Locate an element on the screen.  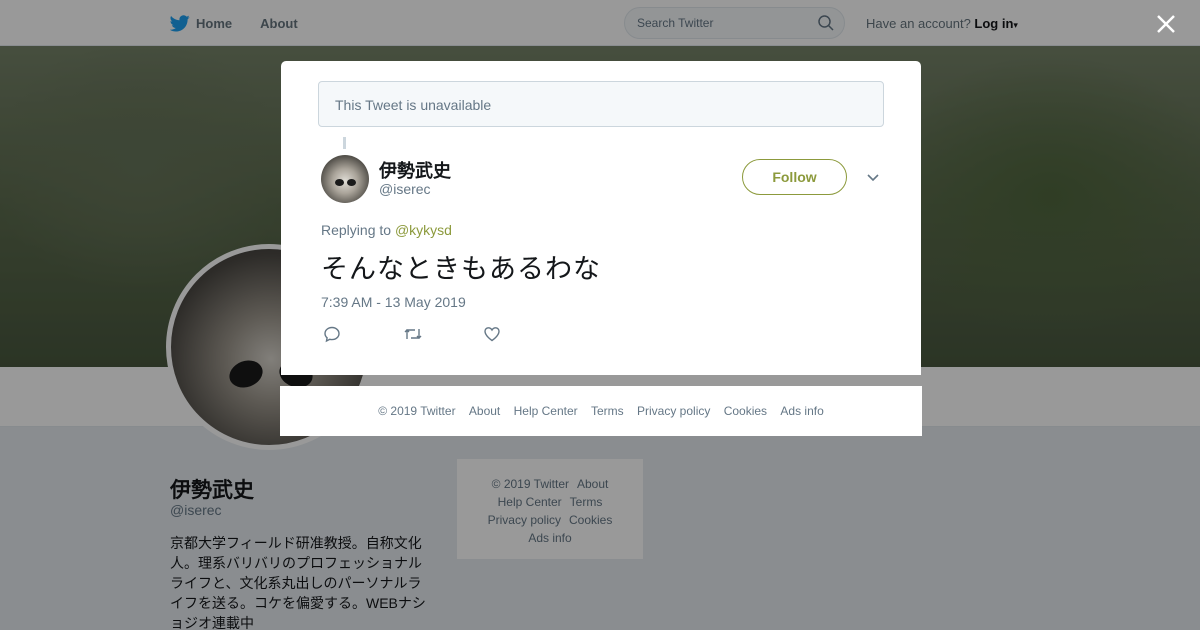
tweet-author-handle: @iserec is located at coordinates (405, 189).